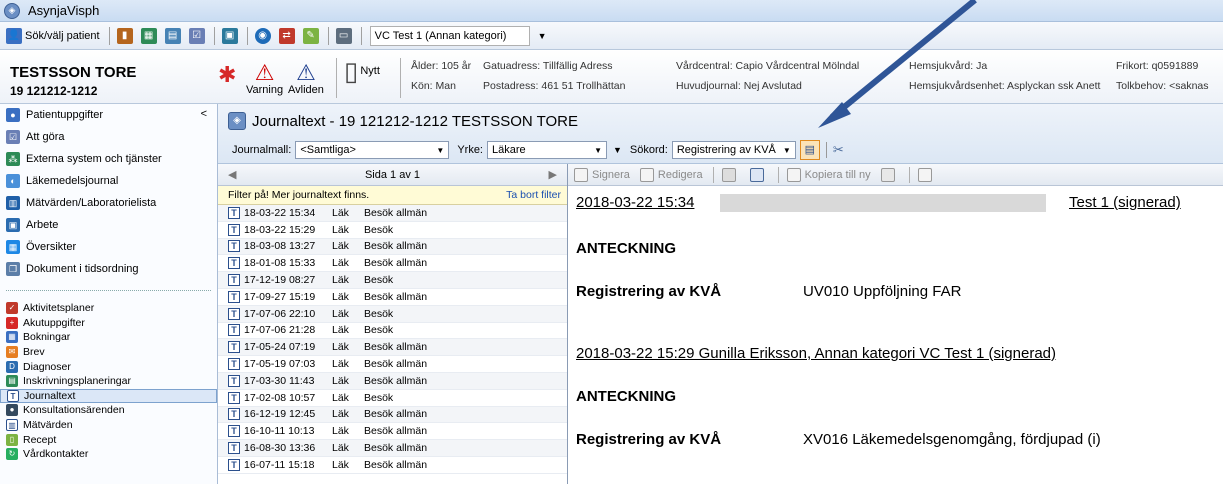 This screenshot has width=1223, height=484. Describe the element at coordinates (889, 174) in the screenshot. I see `attach-button` at that location.